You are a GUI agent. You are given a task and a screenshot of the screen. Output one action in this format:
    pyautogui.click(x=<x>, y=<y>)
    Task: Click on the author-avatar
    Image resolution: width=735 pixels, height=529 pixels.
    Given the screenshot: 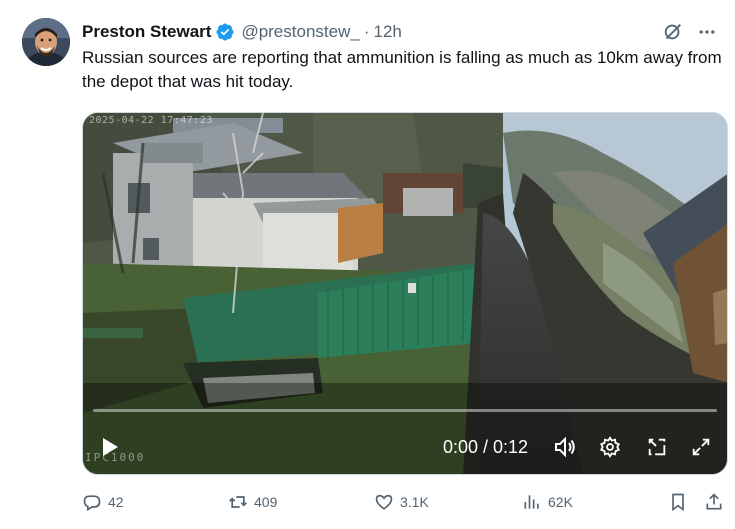 What is the action you would take?
    pyautogui.click(x=46, y=42)
    